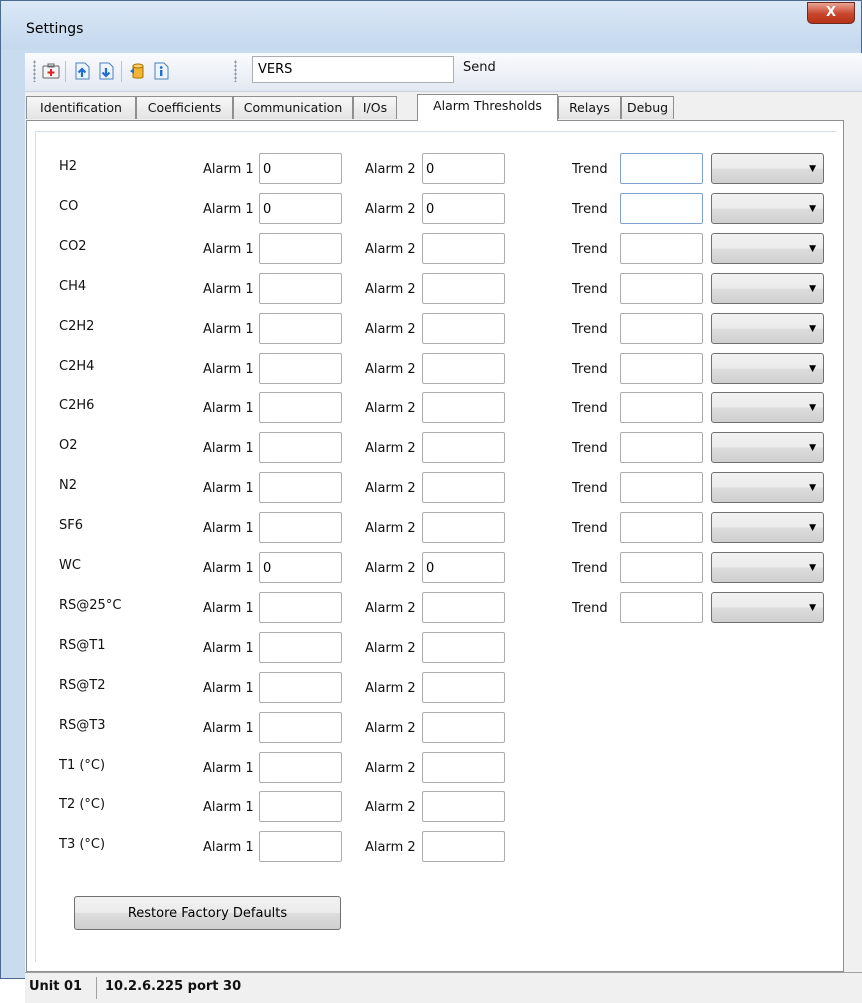 The height and width of the screenshot is (1003, 862). What do you see at coordinates (106, 71) in the screenshot?
I see `download-icon` at bounding box center [106, 71].